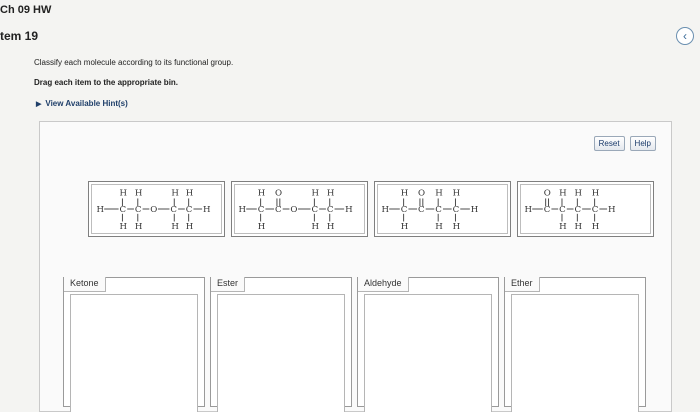 The height and width of the screenshot is (412, 700). I want to click on molecule-tile: OH HH H C C C C H HHH, so click(585, 209).